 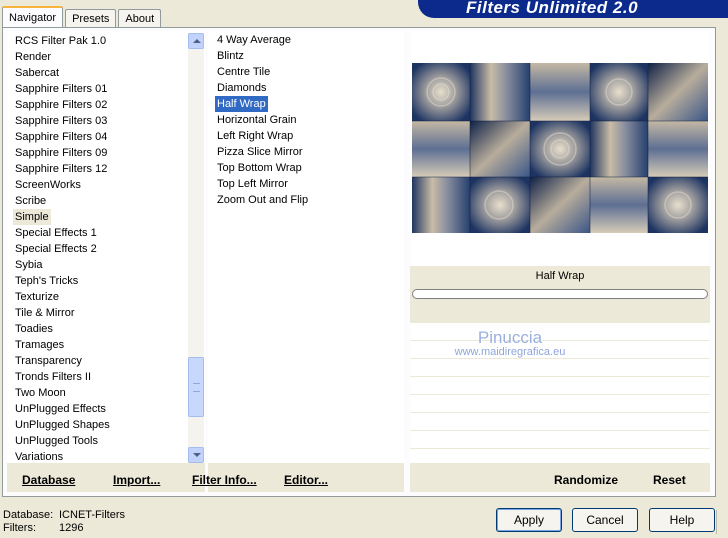 I want to click on category-item: Tramages, so click(x=39, y=345).